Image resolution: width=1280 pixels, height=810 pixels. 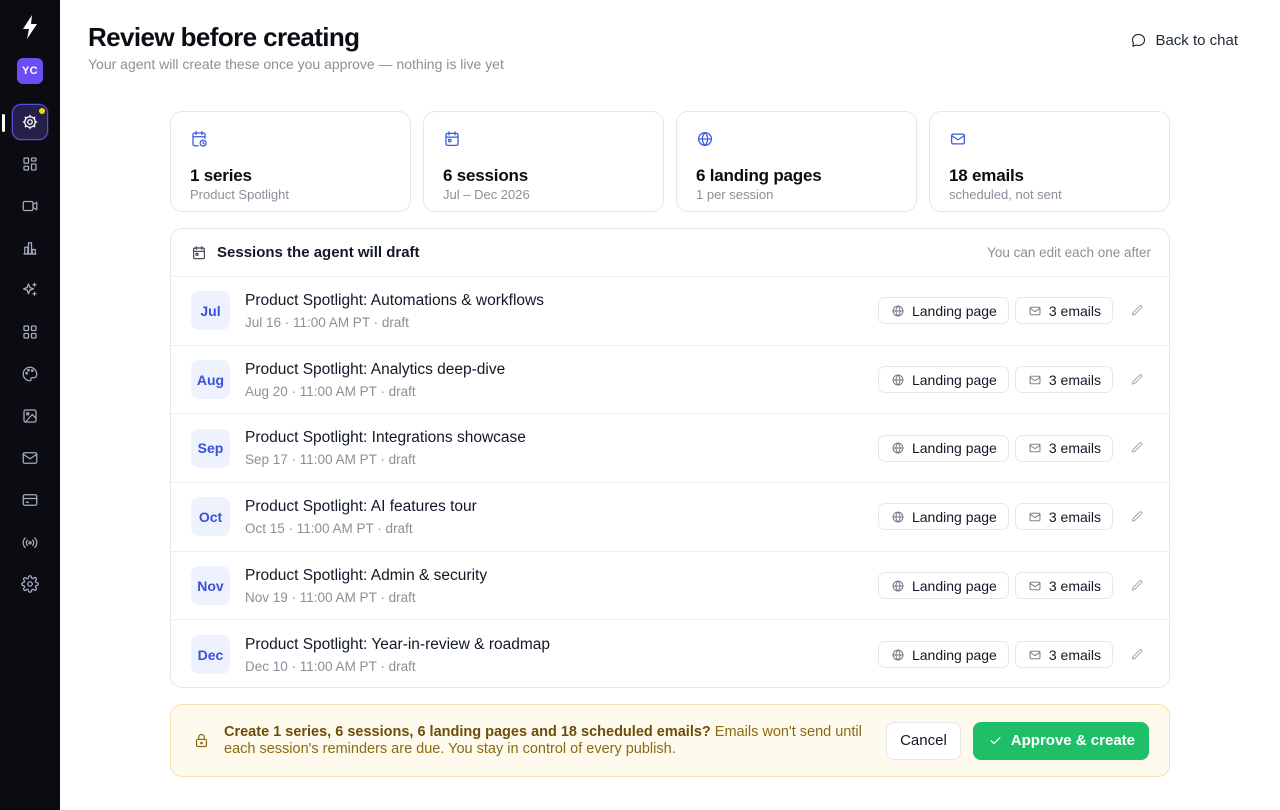 I want to click on grid-icon, so click(x=30, y=164).